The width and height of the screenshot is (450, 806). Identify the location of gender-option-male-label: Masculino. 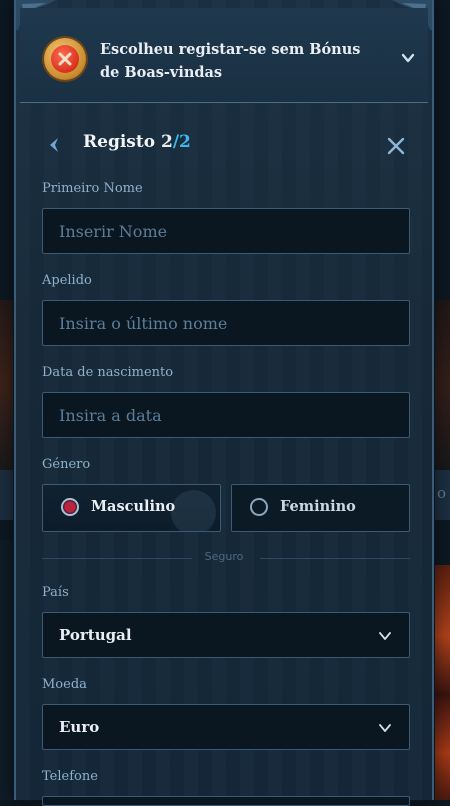
(133, 506).